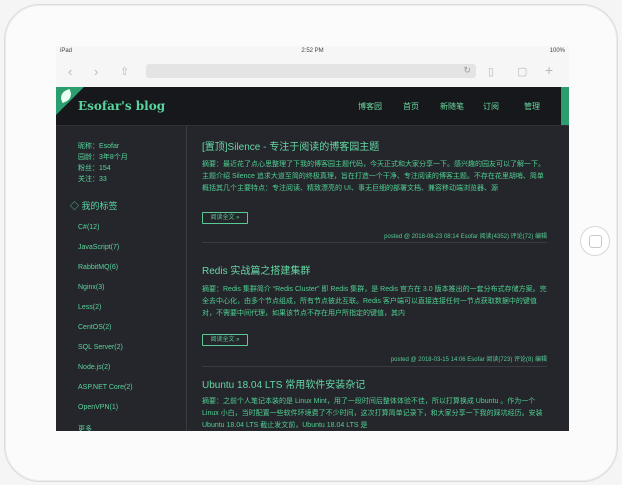 The height and width of the screenshot is (485, 622). What do you see at coordinates (98, 267) in the screenshot?
I see `tag-rabbitmq: RabbitMQ(6)` at bounding box center [98, 267].